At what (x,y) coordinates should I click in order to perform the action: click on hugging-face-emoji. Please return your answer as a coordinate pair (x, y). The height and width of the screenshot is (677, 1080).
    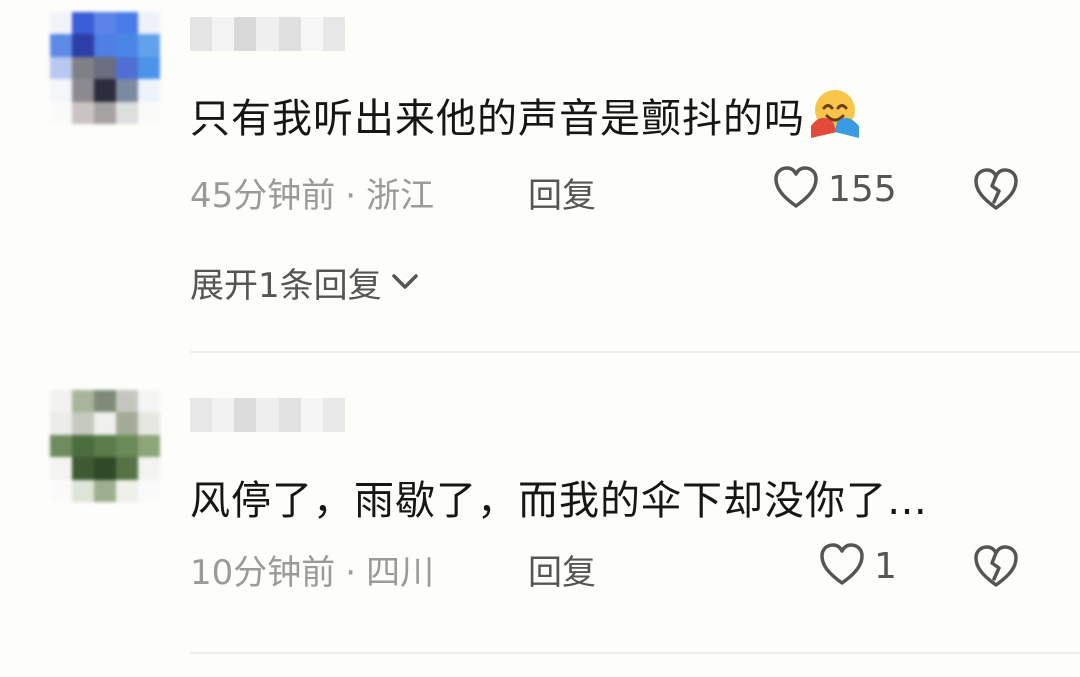
    Looking at the image, I should click on (835, 117).